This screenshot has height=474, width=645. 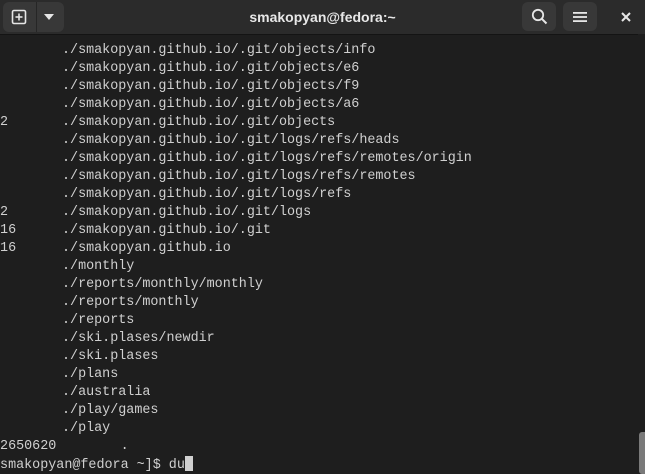 What do you see at coordinates (642, 453) in the screenshot?
I see `scrollbar-thumb` at bounding box center [642, 453].